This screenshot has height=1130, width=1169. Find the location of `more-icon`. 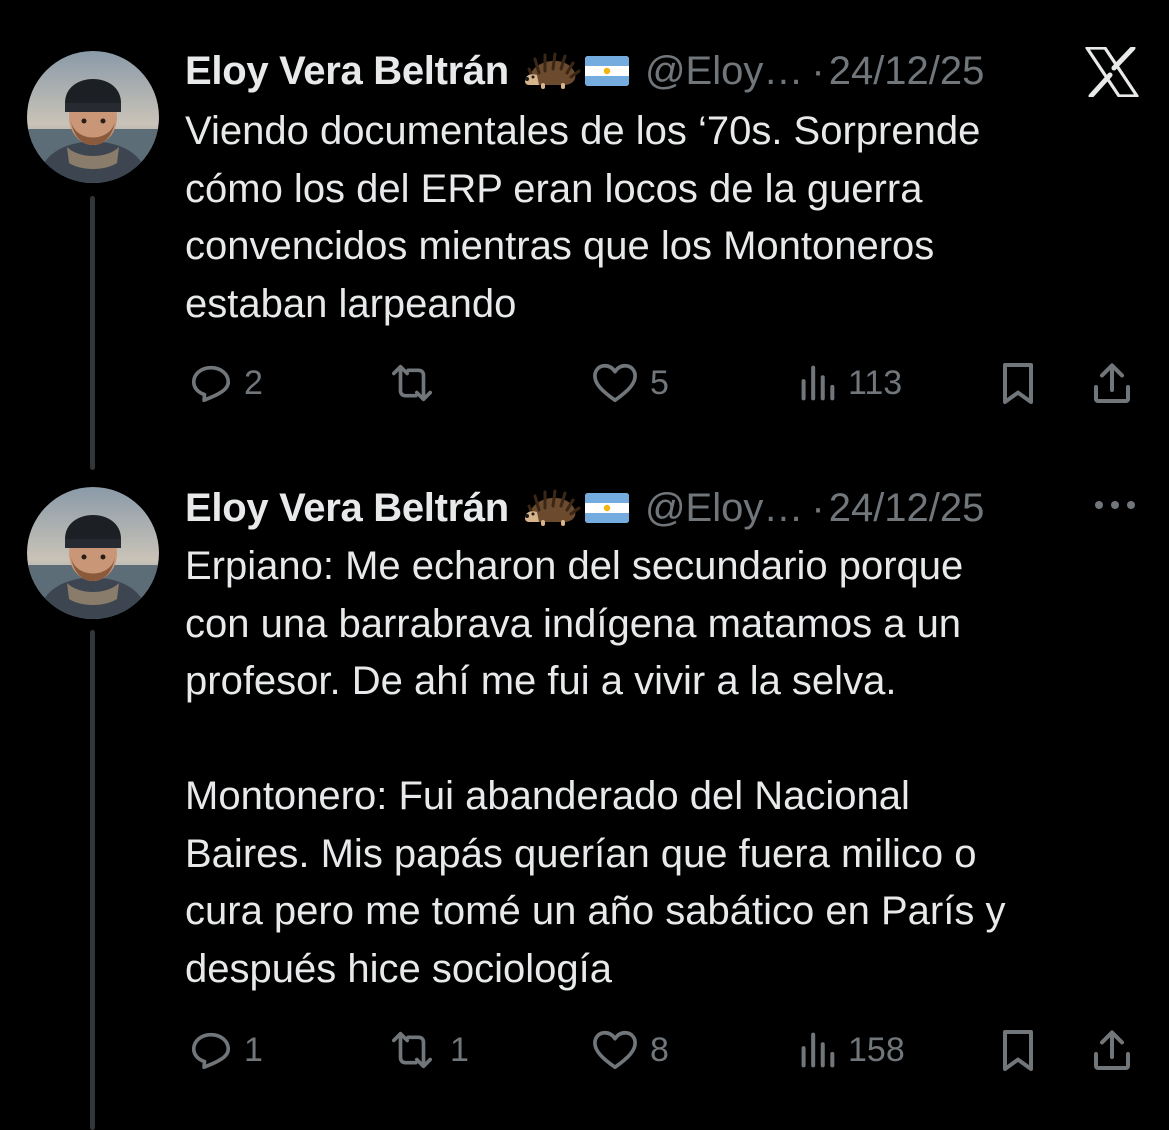

more-icon is located at coordinates (1115, 505).